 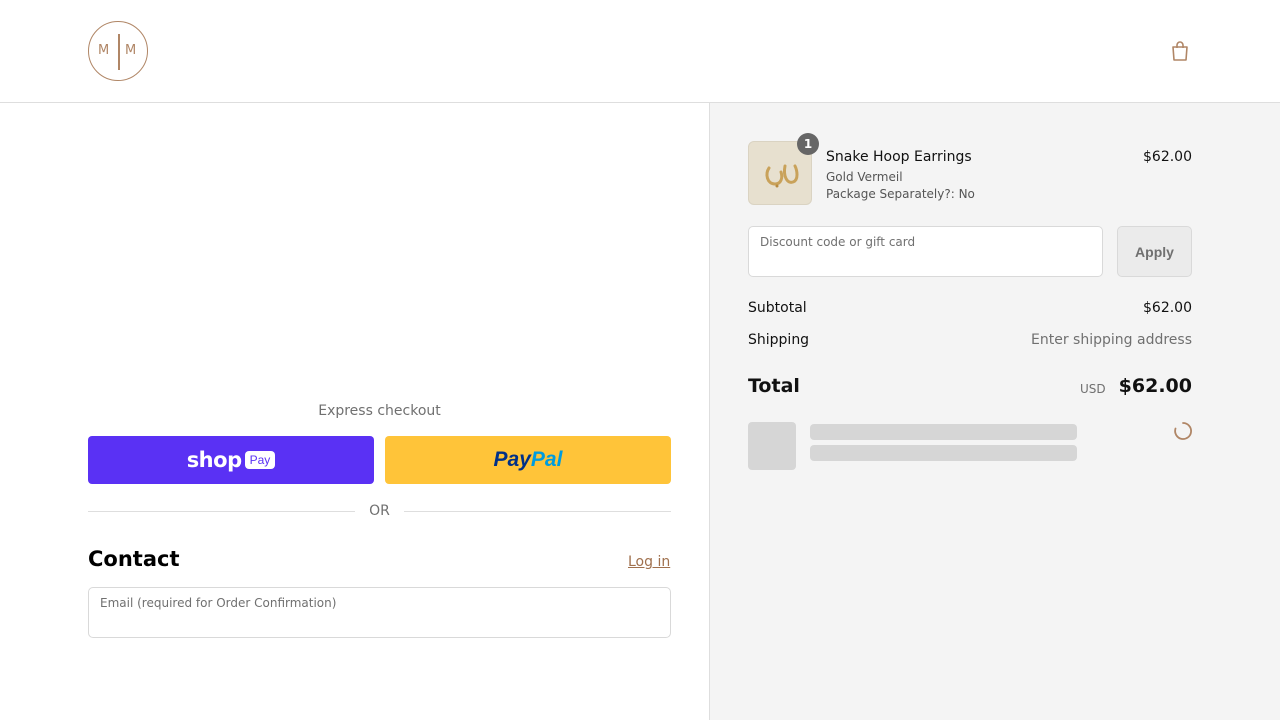 What do you see at coordinates (546, 459) in the screenshot?
I see `paypal-wordmark-pal: Pal` at bounding box center [546, 459].